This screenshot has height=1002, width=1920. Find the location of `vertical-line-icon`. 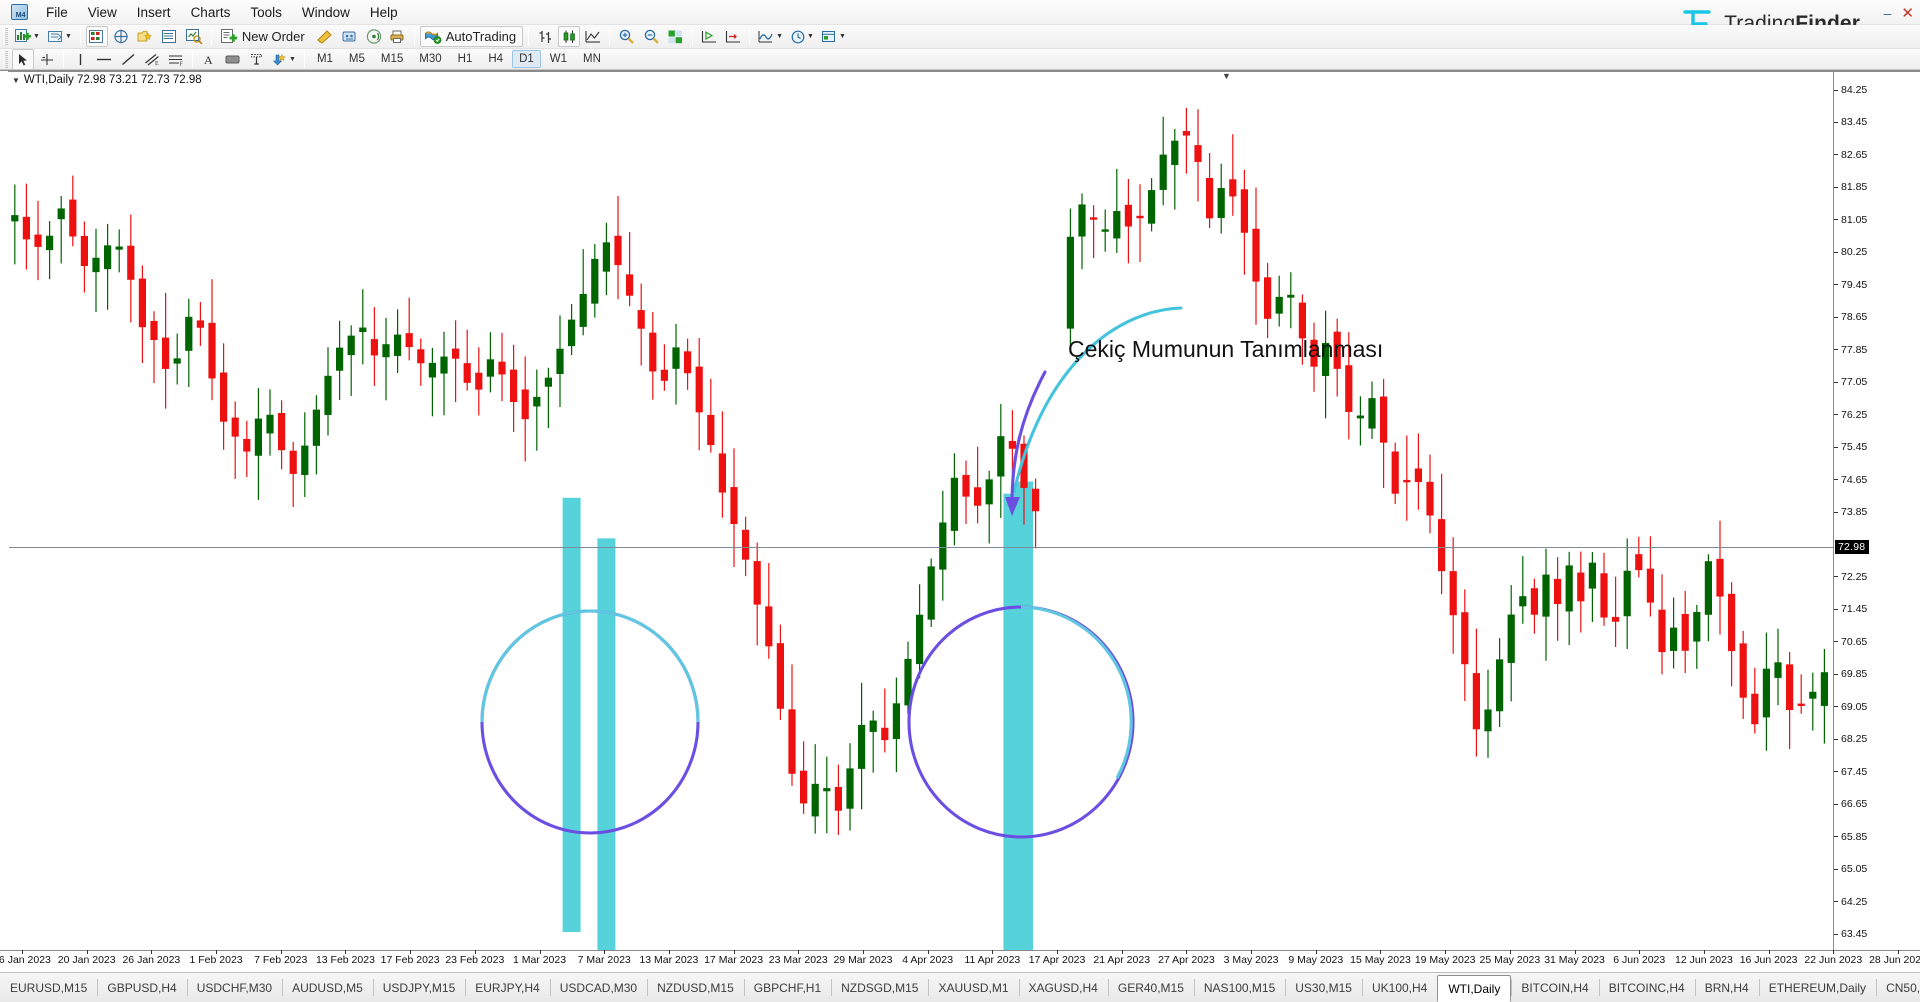

vertical-line-icon is located at coordinates (80, 59).